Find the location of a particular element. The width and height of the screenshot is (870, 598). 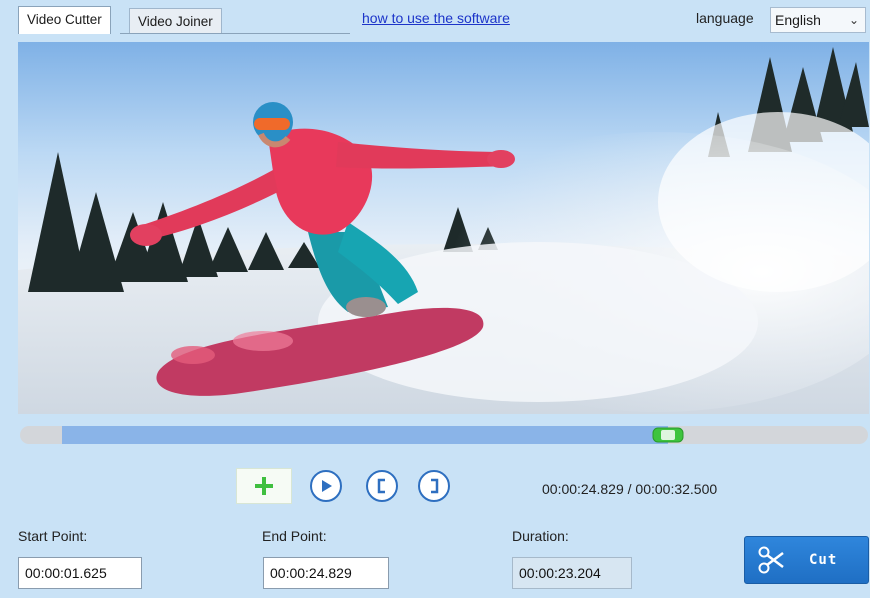

time-display: 00:00:24.829 / 00:00:32.500 is located at coordinates (630, 489).